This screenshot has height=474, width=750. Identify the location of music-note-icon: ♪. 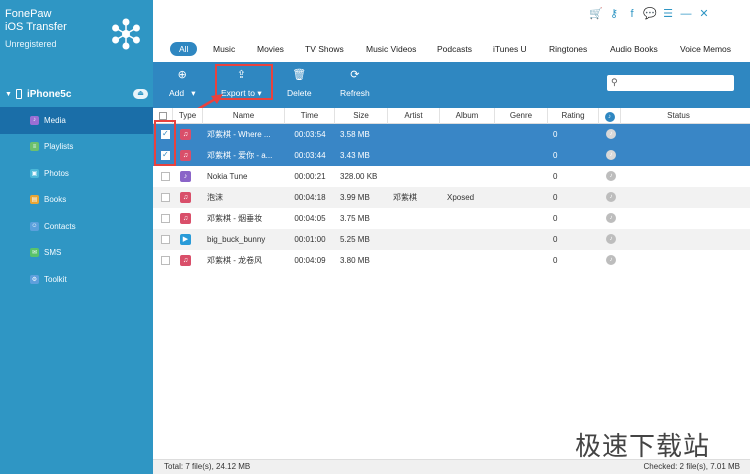
(34, 120).